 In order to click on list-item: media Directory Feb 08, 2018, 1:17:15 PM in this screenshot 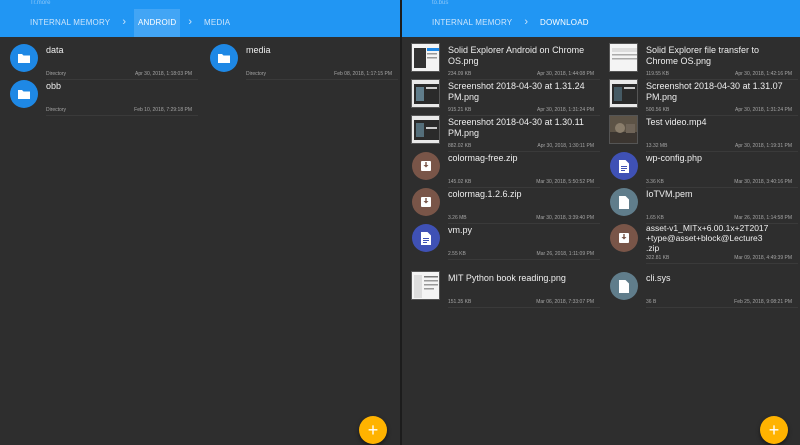, I will do `click(300, 60)`.